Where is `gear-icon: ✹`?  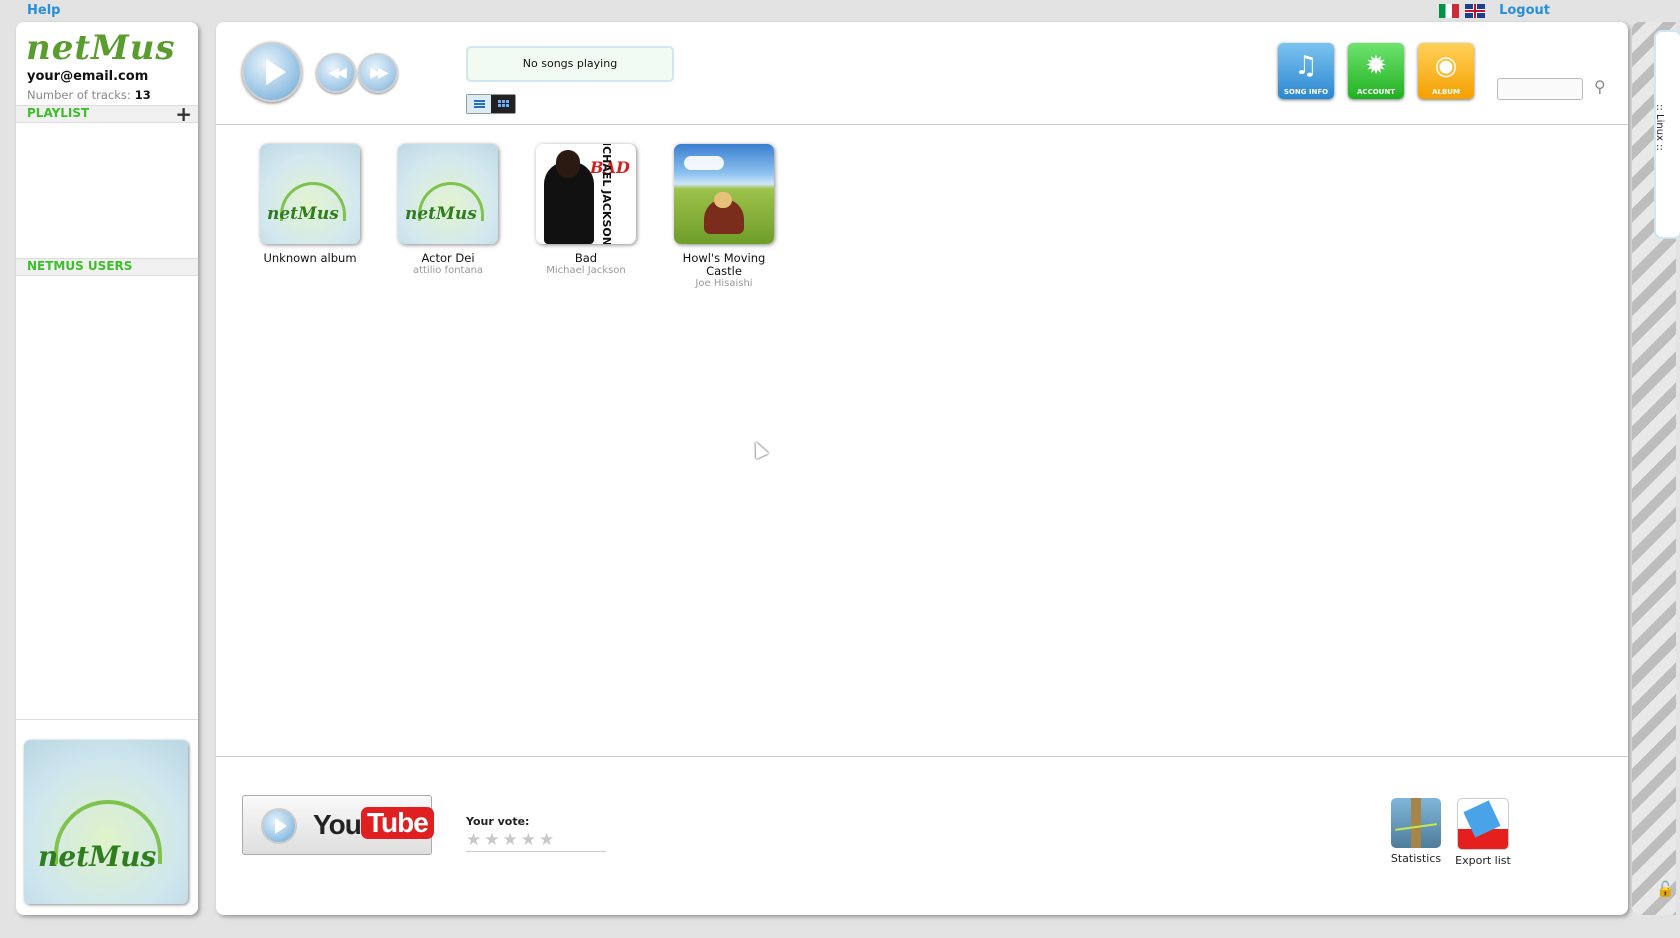 gear-icon: ✹ is located at coordinates (1376, 66).